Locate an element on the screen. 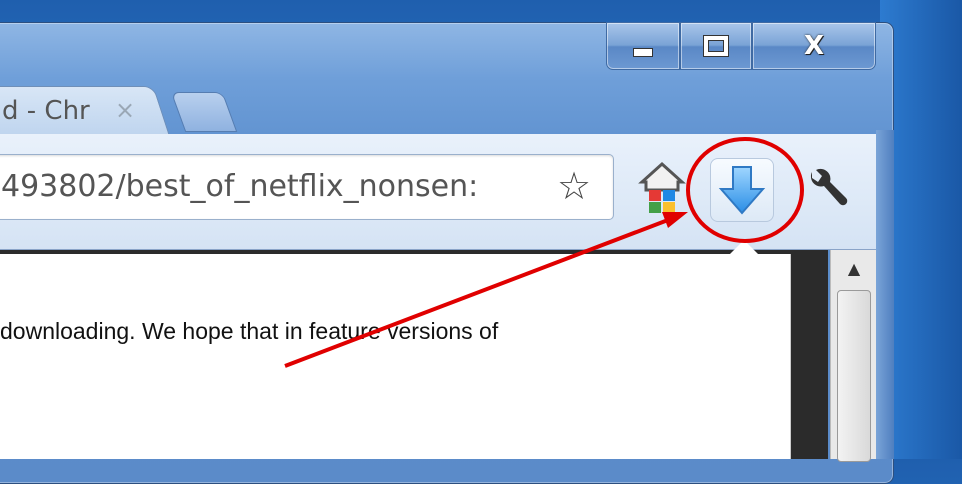  maximize-icon is located at coordinates (716, 46).